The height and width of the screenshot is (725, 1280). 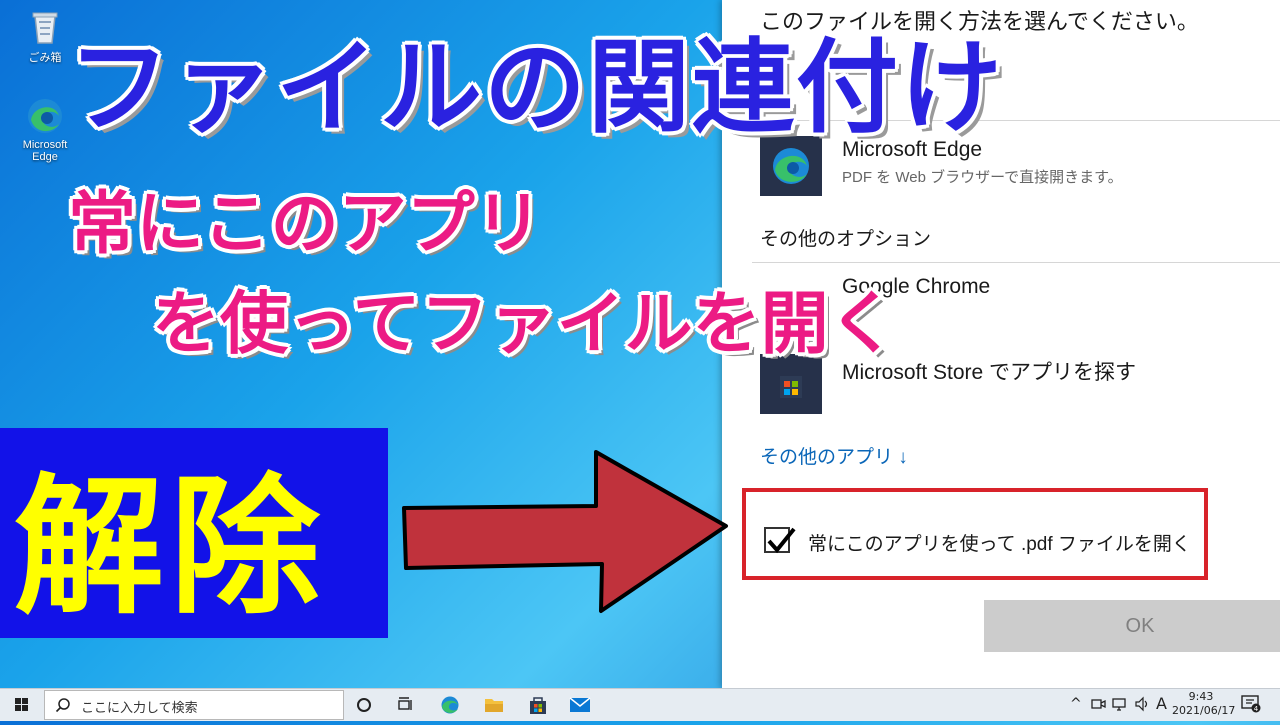 I want to click on more-apps-link: その他のアプリ ↓, so click(x=834, y=455).